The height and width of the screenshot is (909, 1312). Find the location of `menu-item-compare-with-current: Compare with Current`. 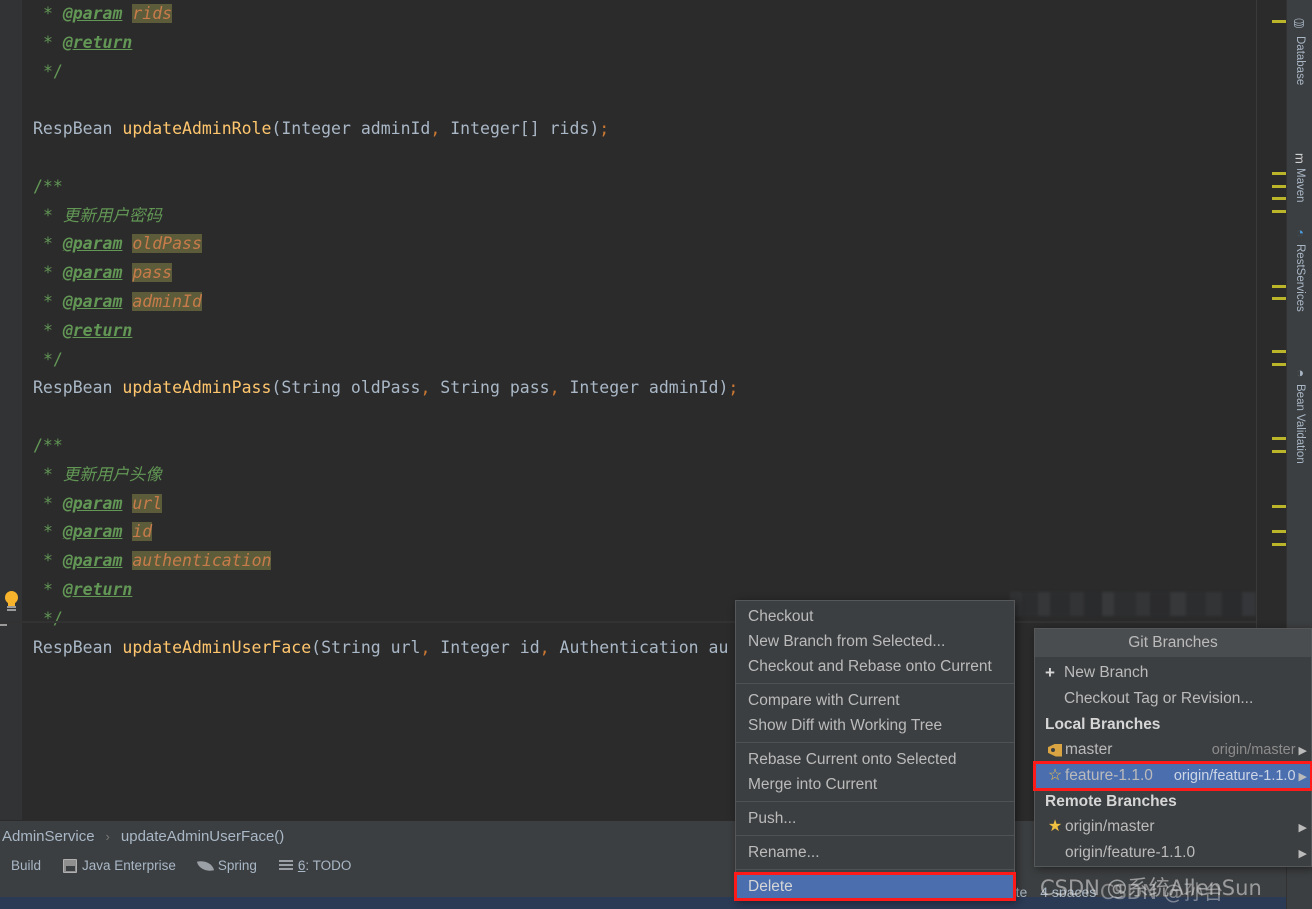

menu-item-compare-with-current: Compare with Current is located at coordinates (875, 700).